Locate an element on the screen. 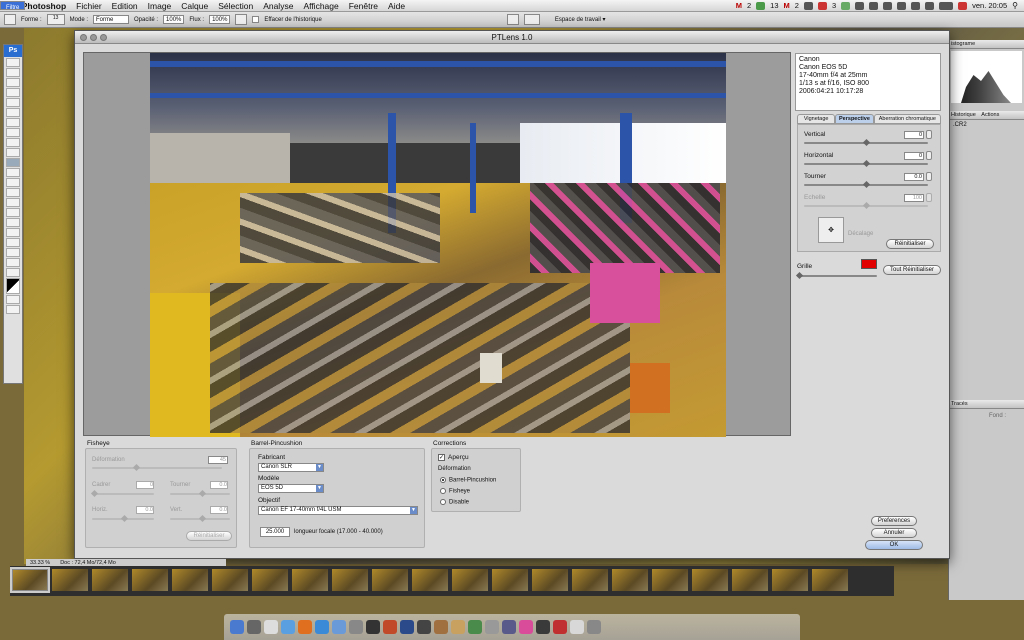 The width and height of the screenshot is (1024, 640). menu-fenetre: Fenêtre is located at coordinates (363, 6).